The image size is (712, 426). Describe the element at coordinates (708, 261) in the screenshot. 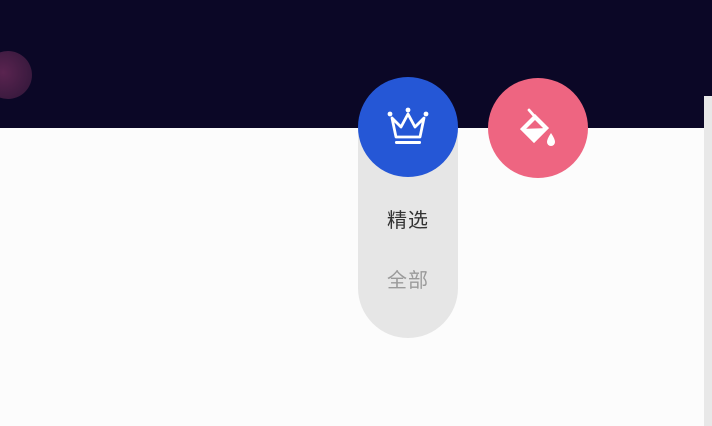

I see `scrollbar-track` at that location.